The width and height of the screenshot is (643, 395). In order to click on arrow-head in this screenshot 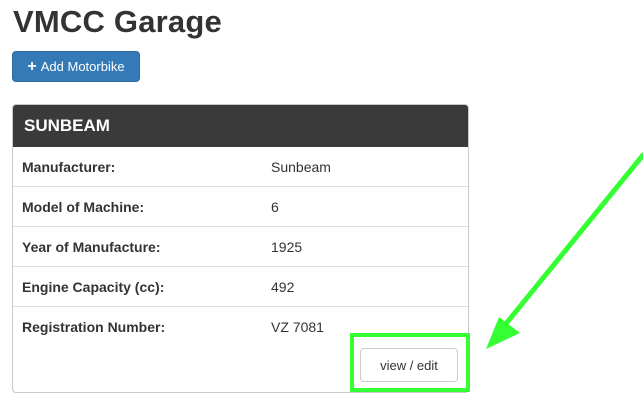, I will do `click(503, 333)`.